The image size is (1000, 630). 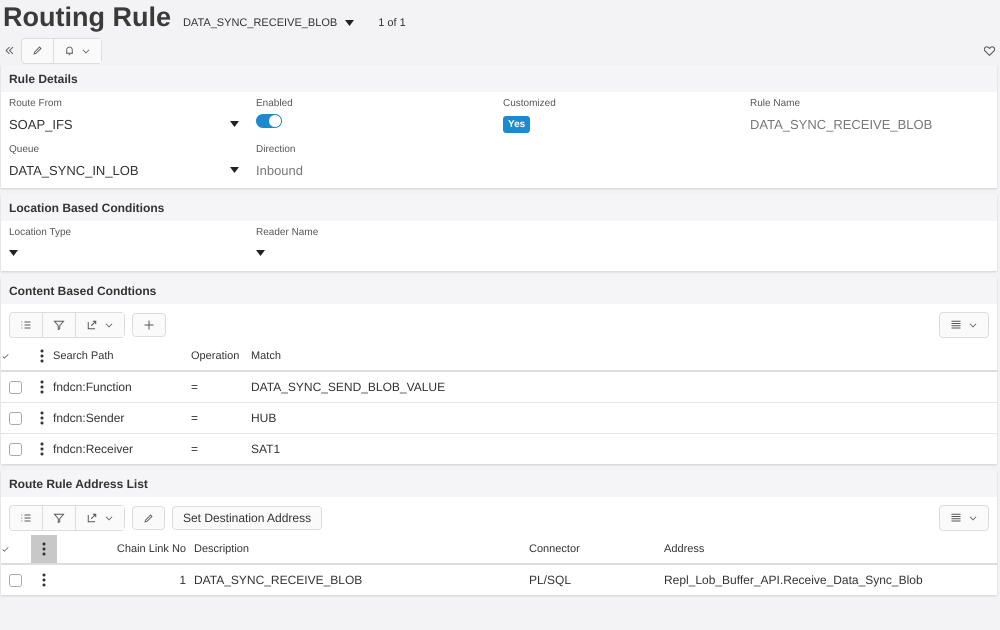 What do you see at coordinates (124, 124) in the screenshot?
I see `dropdown-field: SOAP_IFS` at bounding box center [124, 124].